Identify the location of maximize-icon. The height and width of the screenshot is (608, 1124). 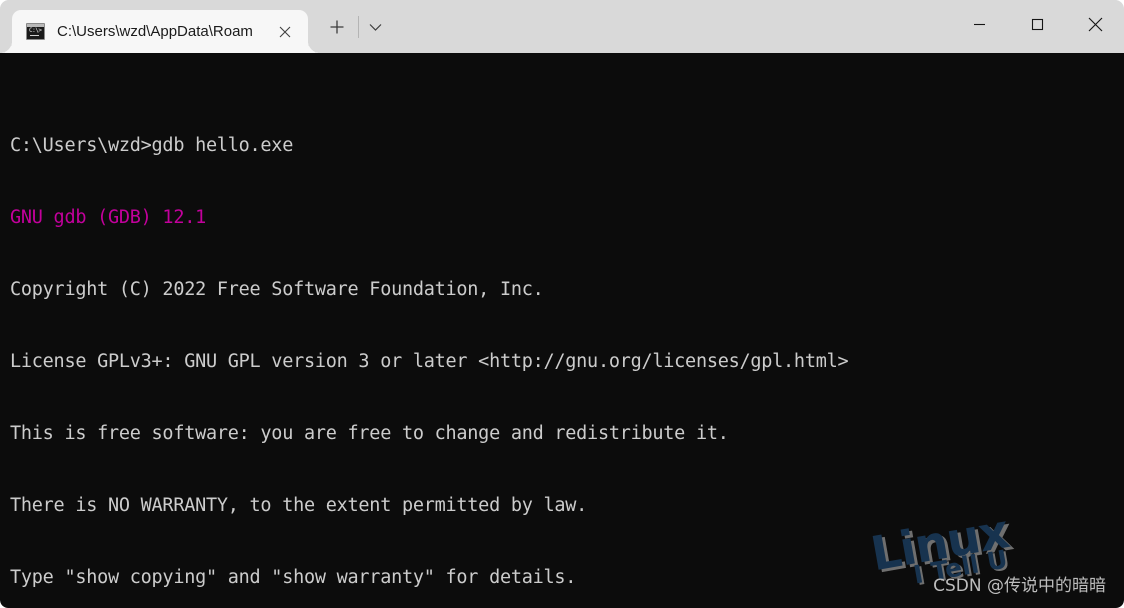
(1037, 24).